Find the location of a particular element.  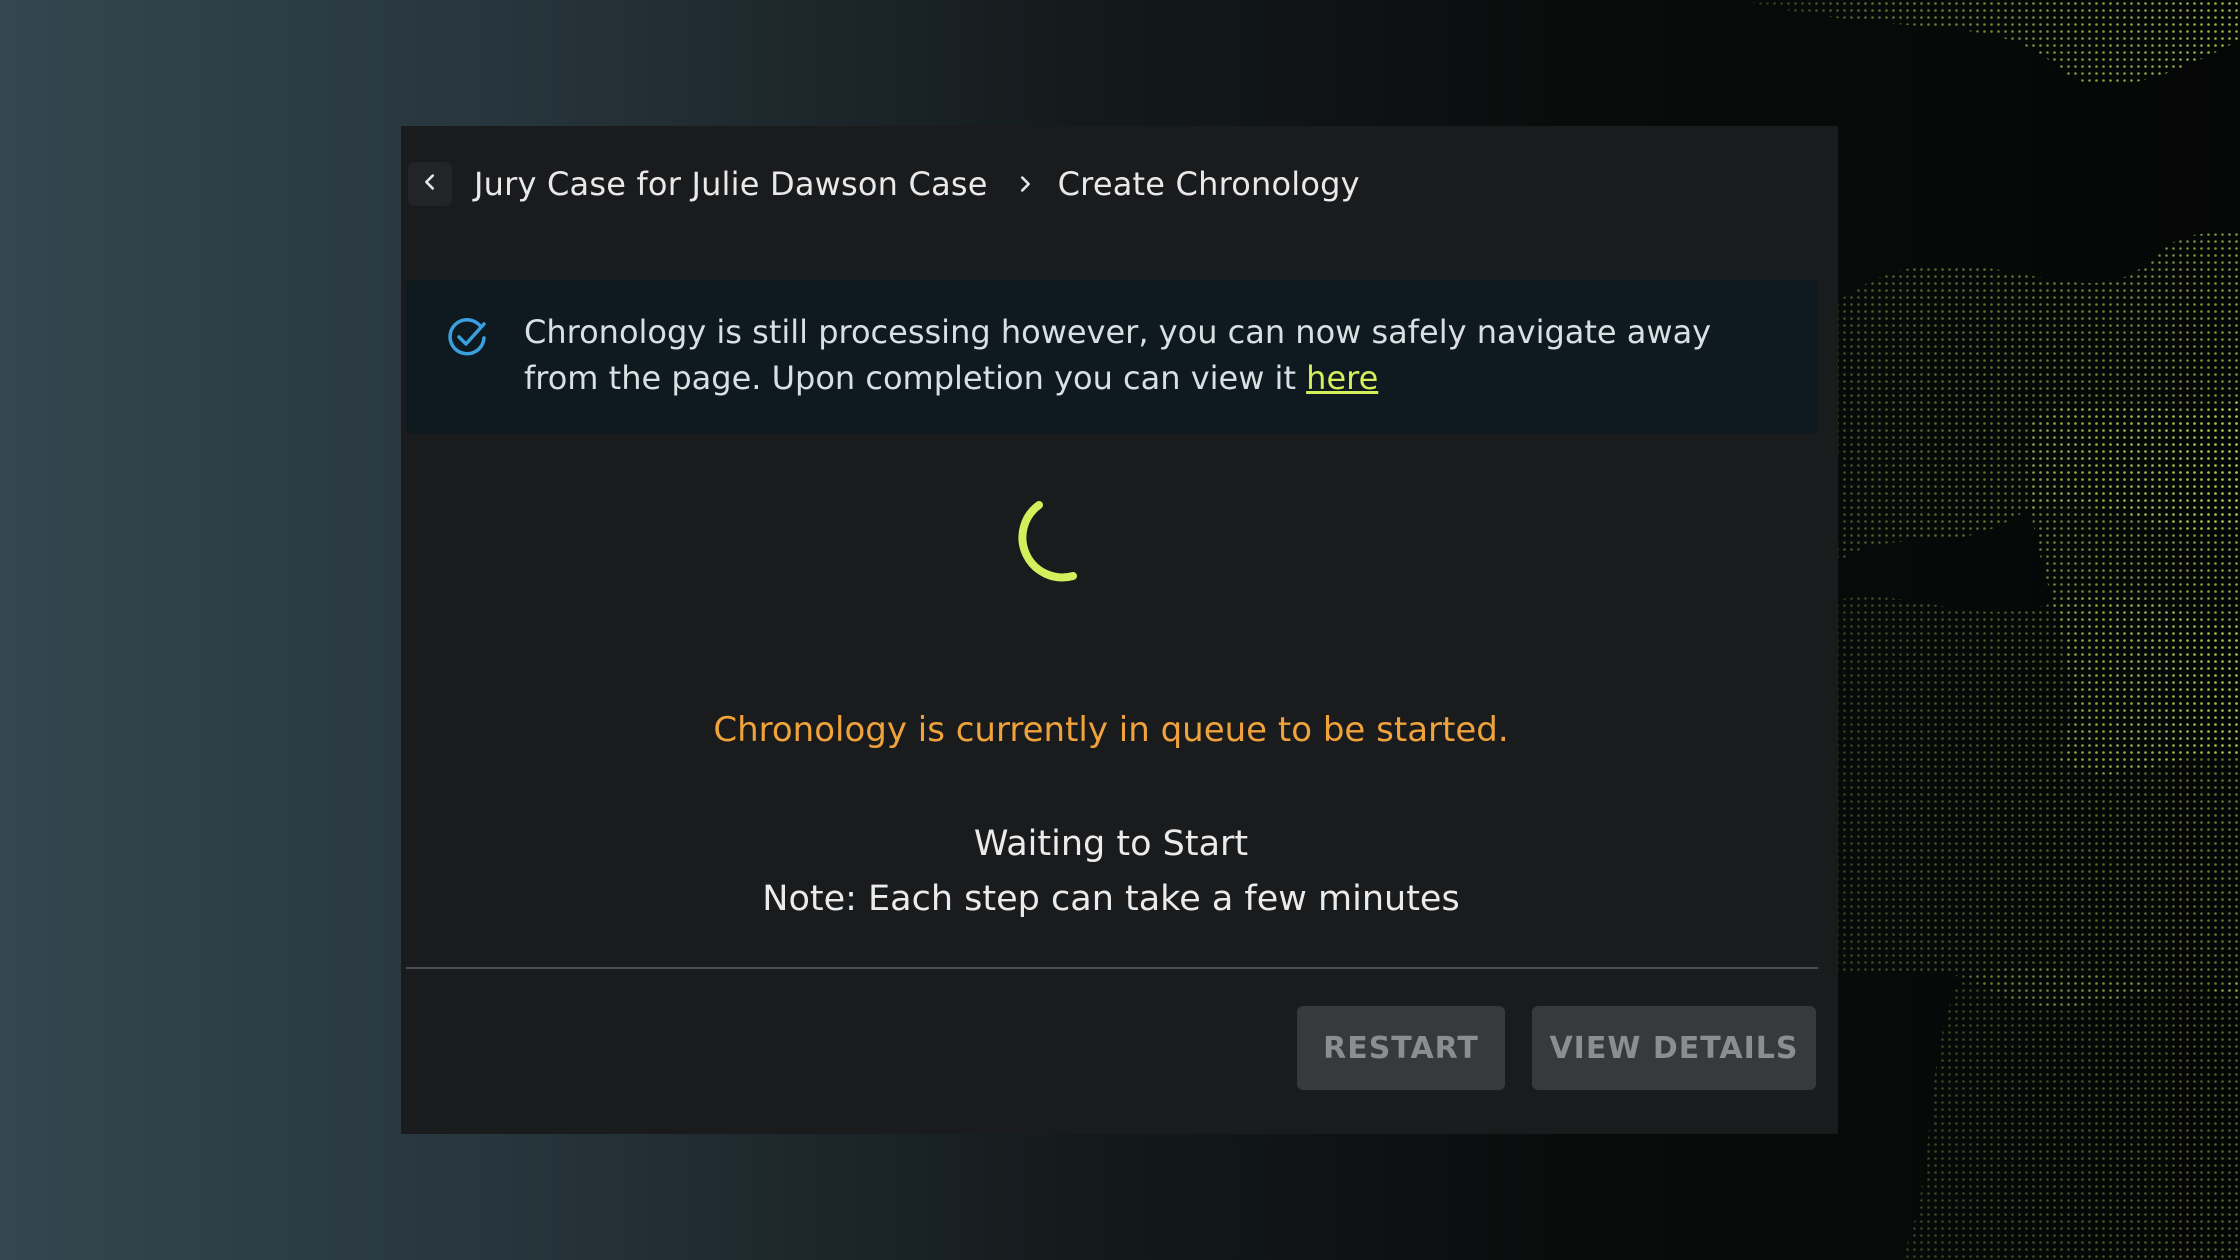

view-chronology-link: here is located at coordinates (1342, 378).